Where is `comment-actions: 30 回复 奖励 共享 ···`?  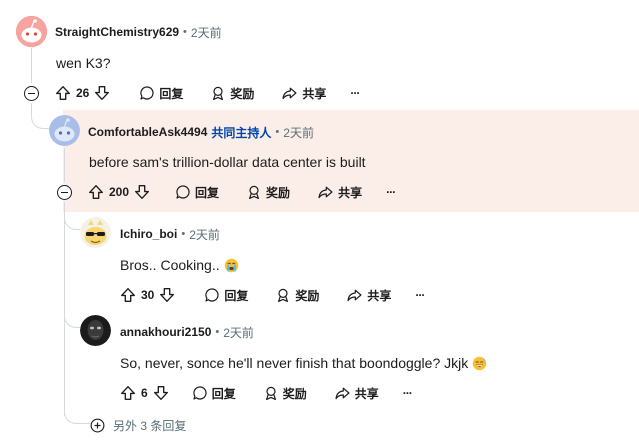 comment-actions: 30 回复 奖励 共享 ··· is located at coordinates (272, 295).